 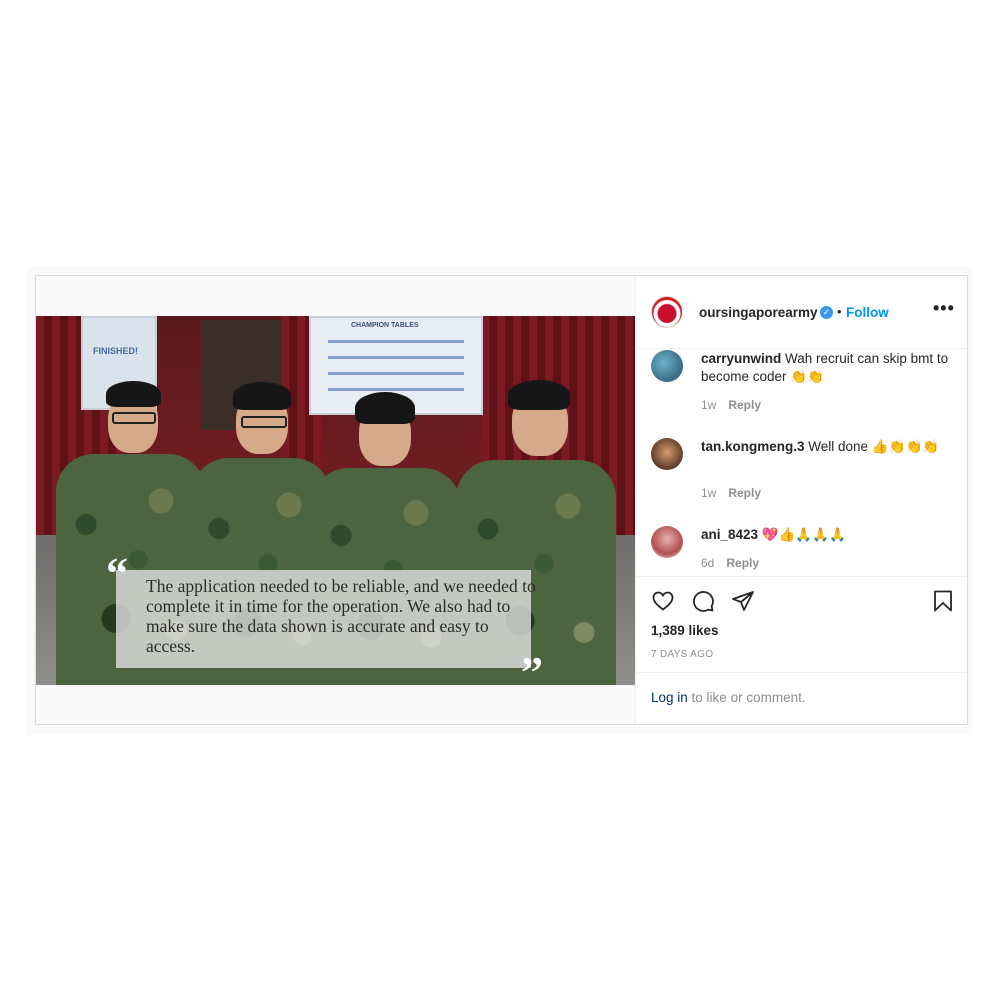 What do you see at coordinates (682, 654) in the screenshot?
I see `post-date: 7 DAYS AGO` at bounding box center [682, 654].